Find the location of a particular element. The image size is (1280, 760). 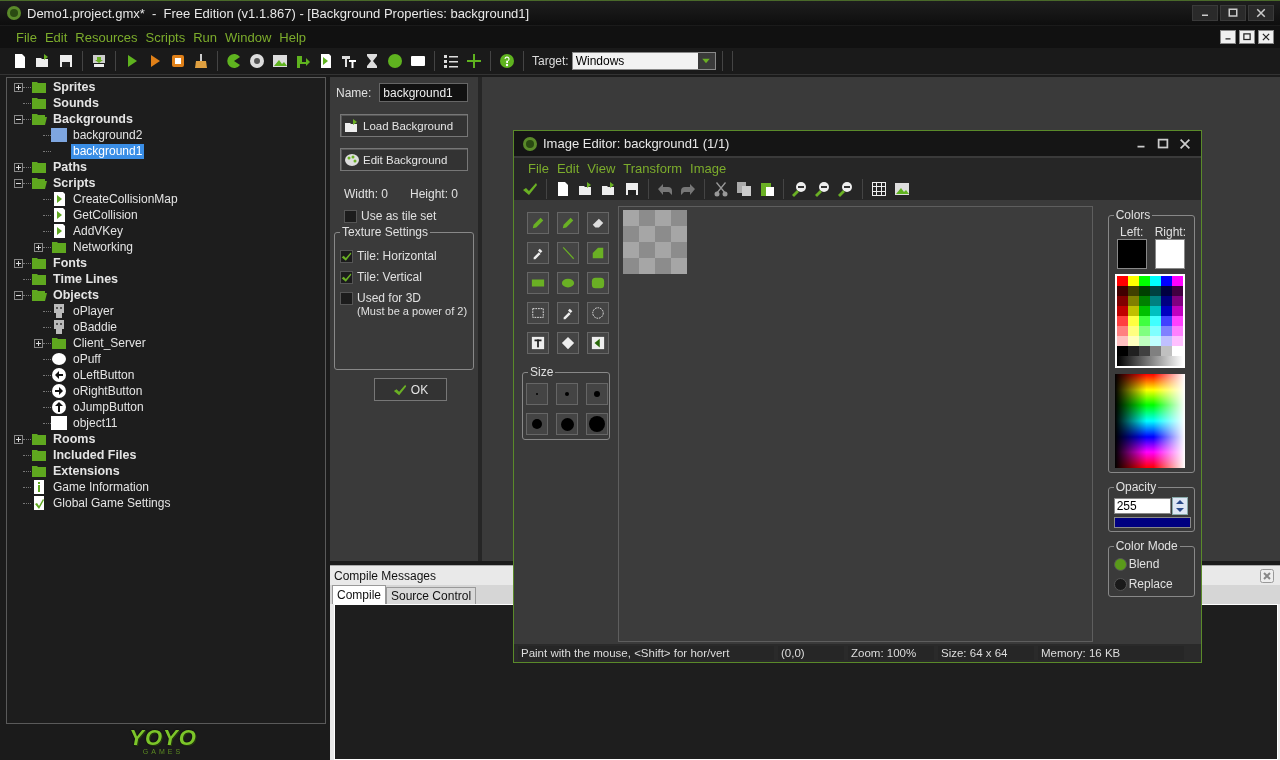

tree-item: CreateCollisionMap is located at coordinates (125, 199).